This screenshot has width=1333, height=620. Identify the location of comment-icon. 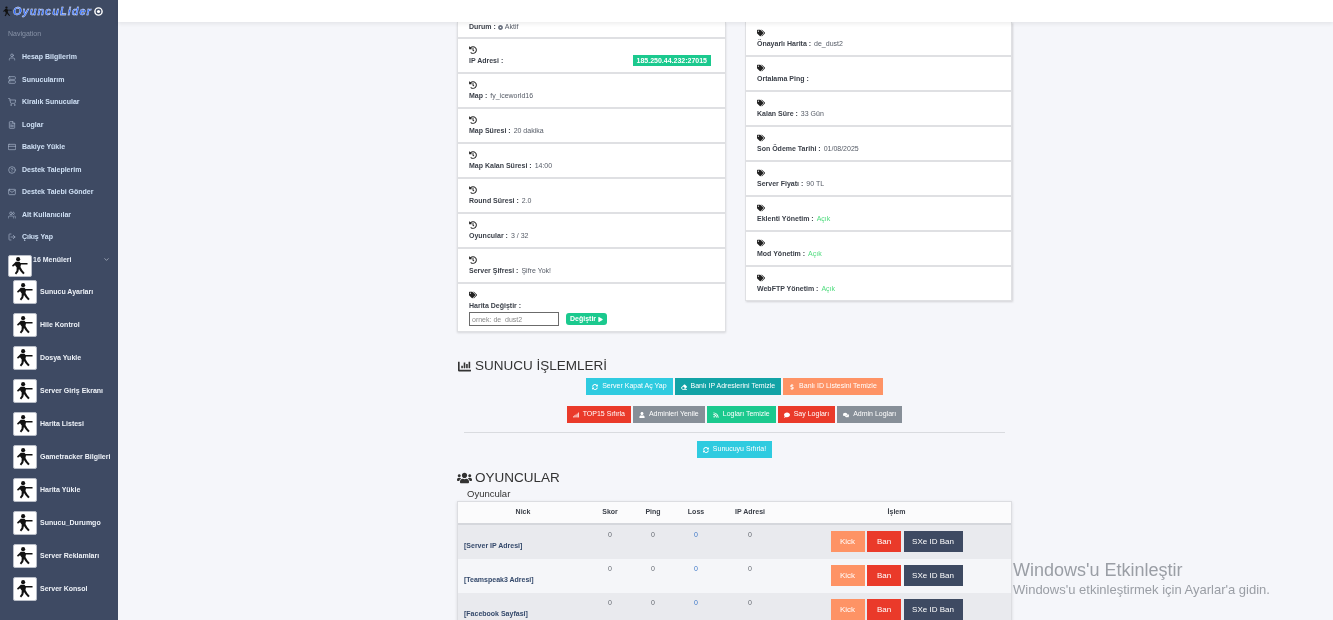
(786, 414).